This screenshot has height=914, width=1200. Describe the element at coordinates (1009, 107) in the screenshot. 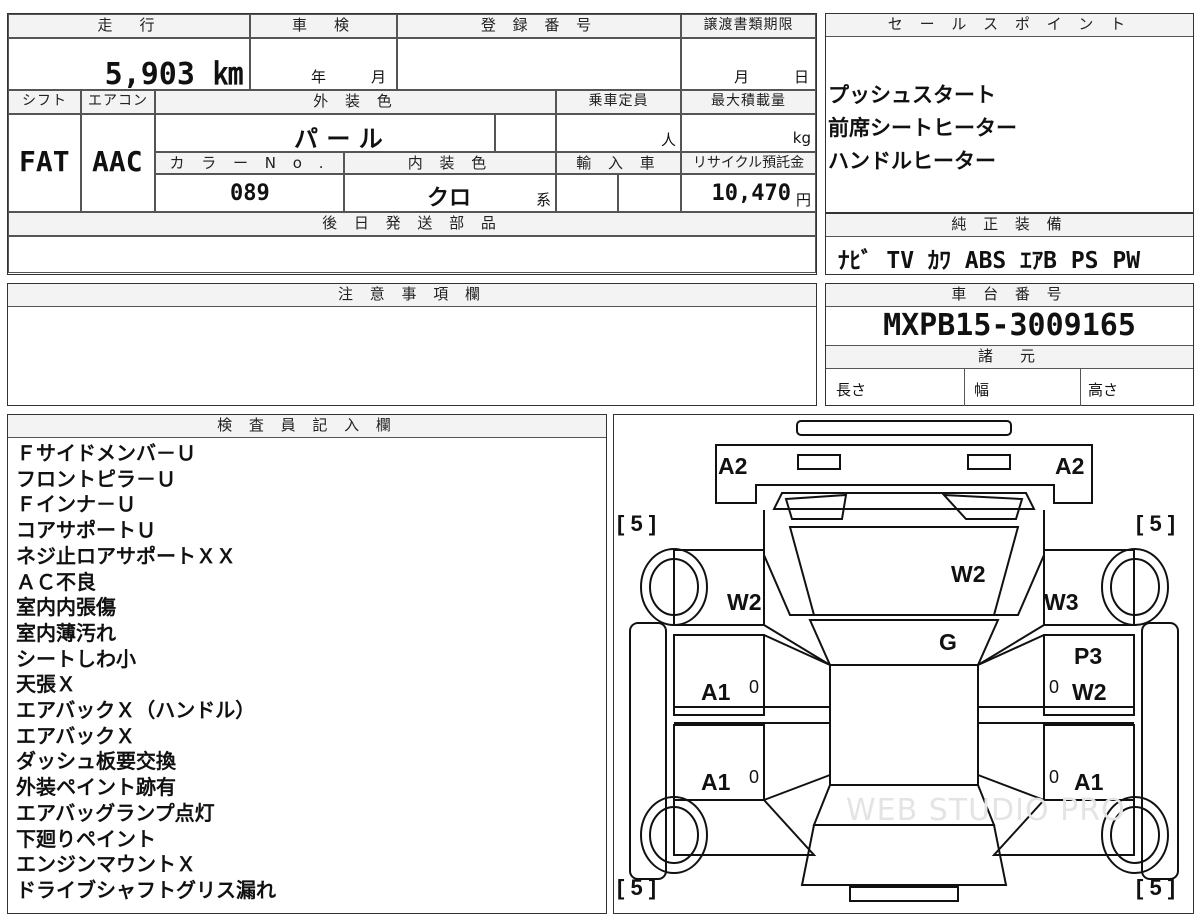

I see `sales-points-list: プッシュスタート 前席シートヒーター ハンドルヒーター` at that location.